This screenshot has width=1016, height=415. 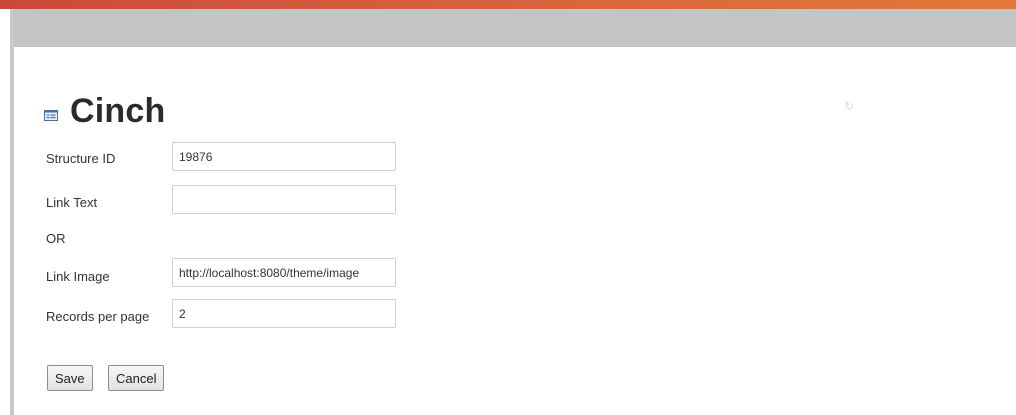 I want to click on or-label: OR, so click(x=56, y=238).